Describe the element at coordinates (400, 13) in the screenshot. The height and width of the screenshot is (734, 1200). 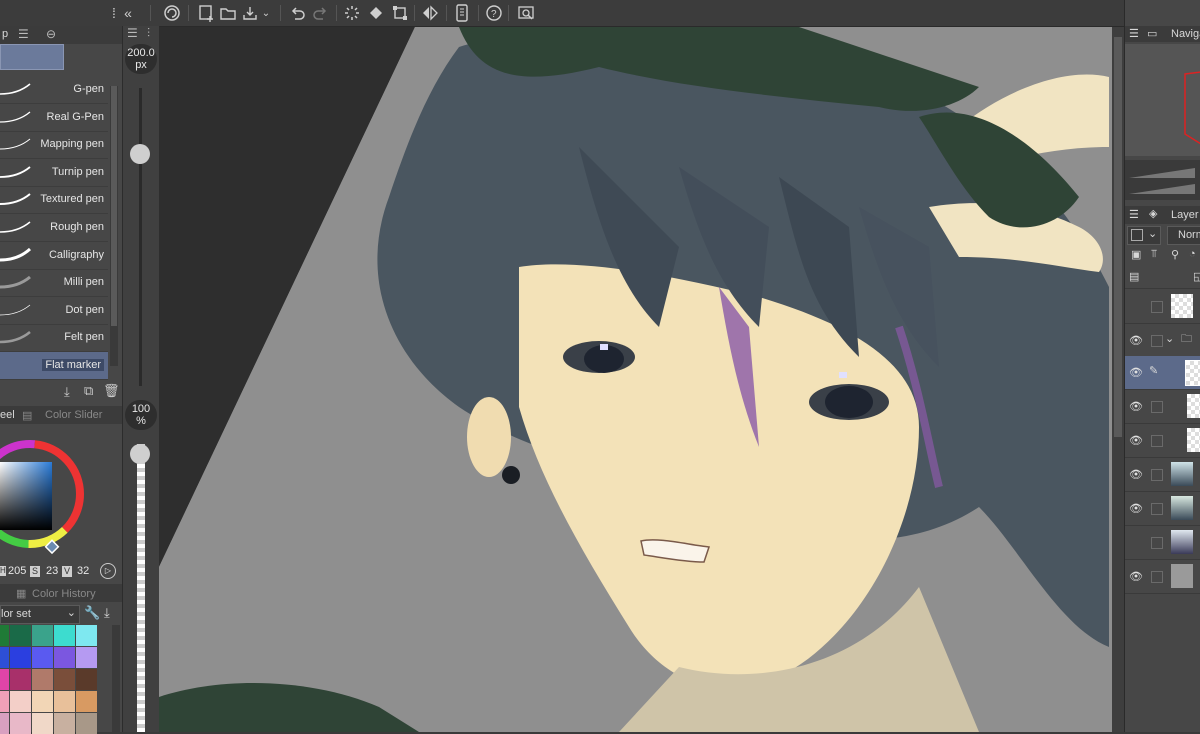
I see `transform-icon` at that location.